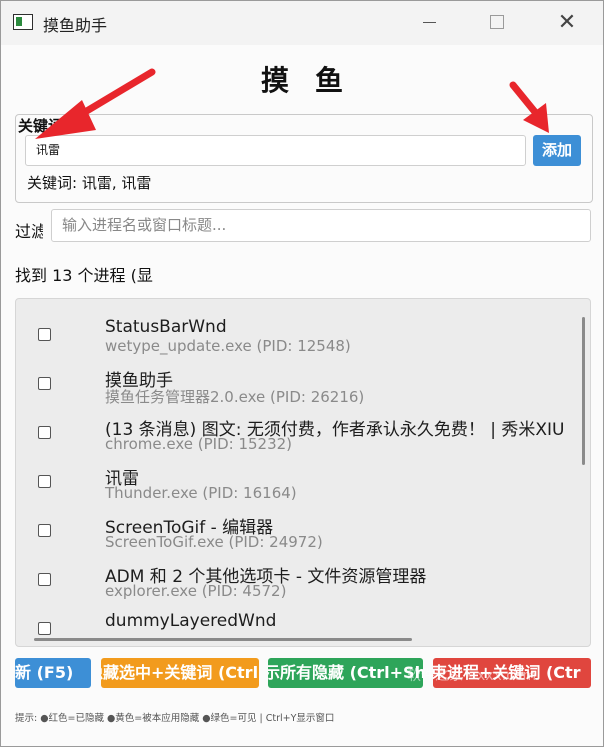 The image size is (604, 747). I want to click on process-detail: ScreenToGif.exe (PID: 24972), so click(214, 542).